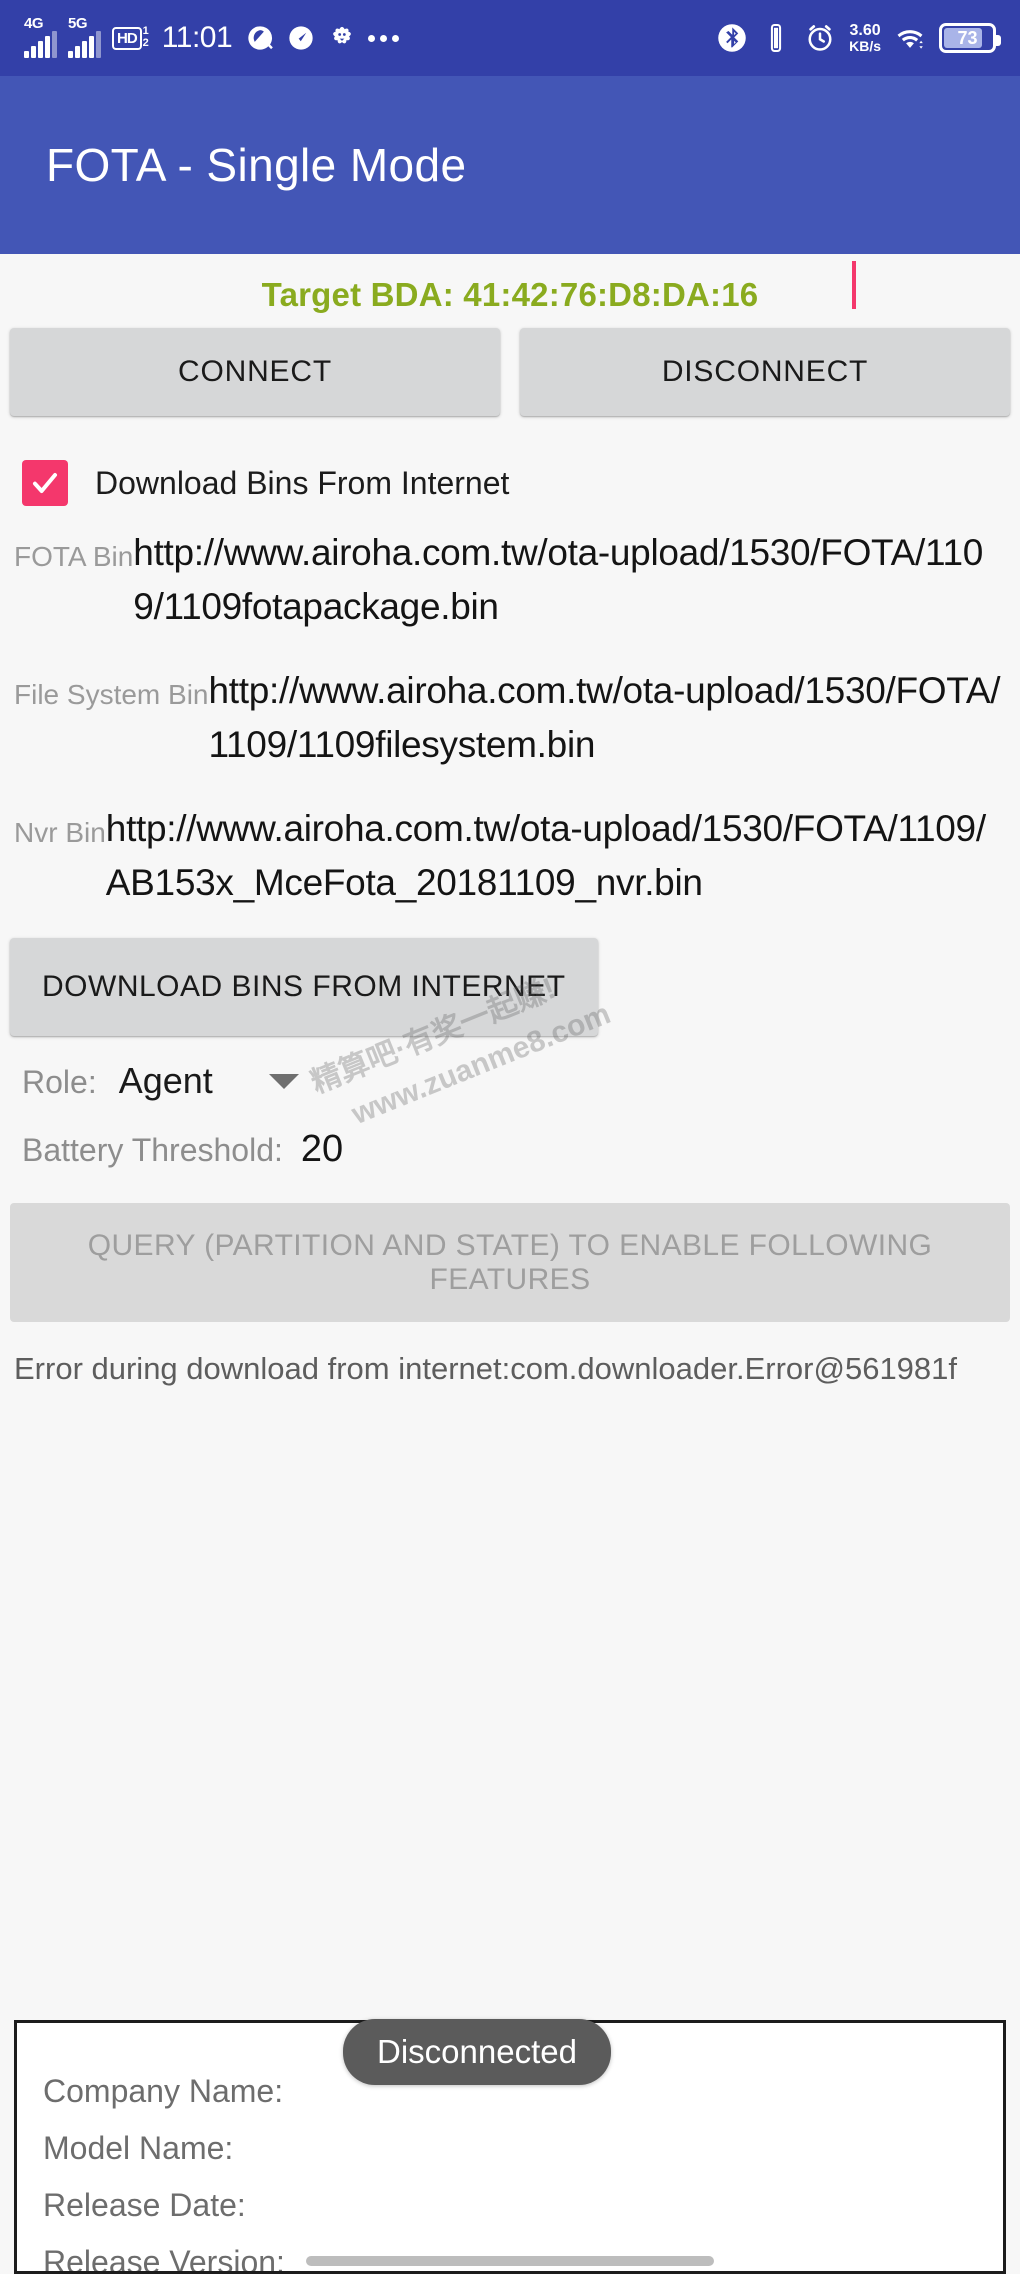  I want to click on download-bins-checkbox-row: Download Bins From Internet, so click(510, 471).